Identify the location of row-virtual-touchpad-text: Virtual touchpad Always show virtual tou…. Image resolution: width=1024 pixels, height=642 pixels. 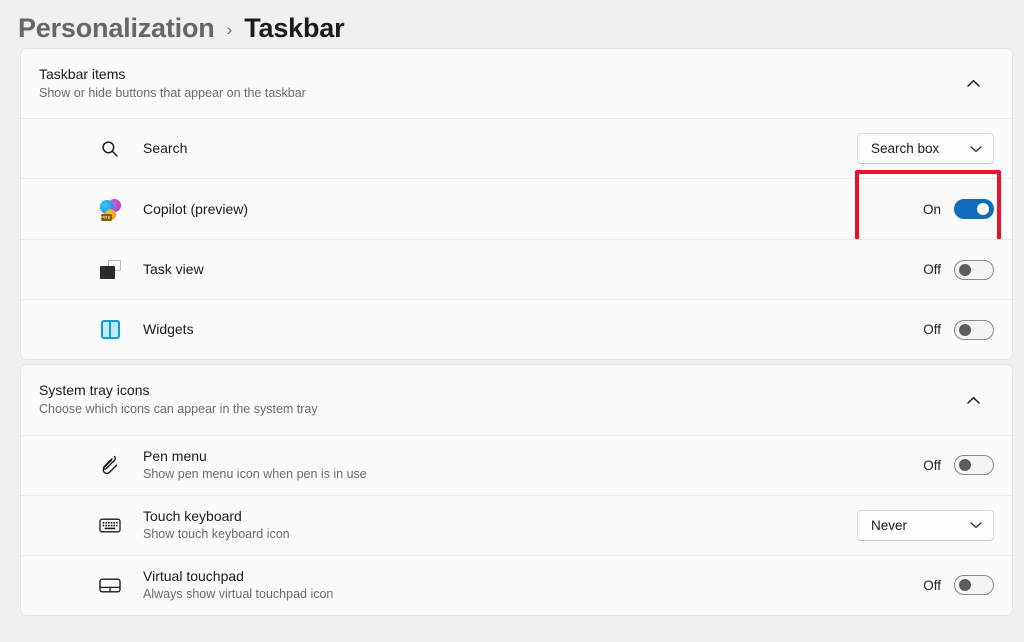
(238, 585).